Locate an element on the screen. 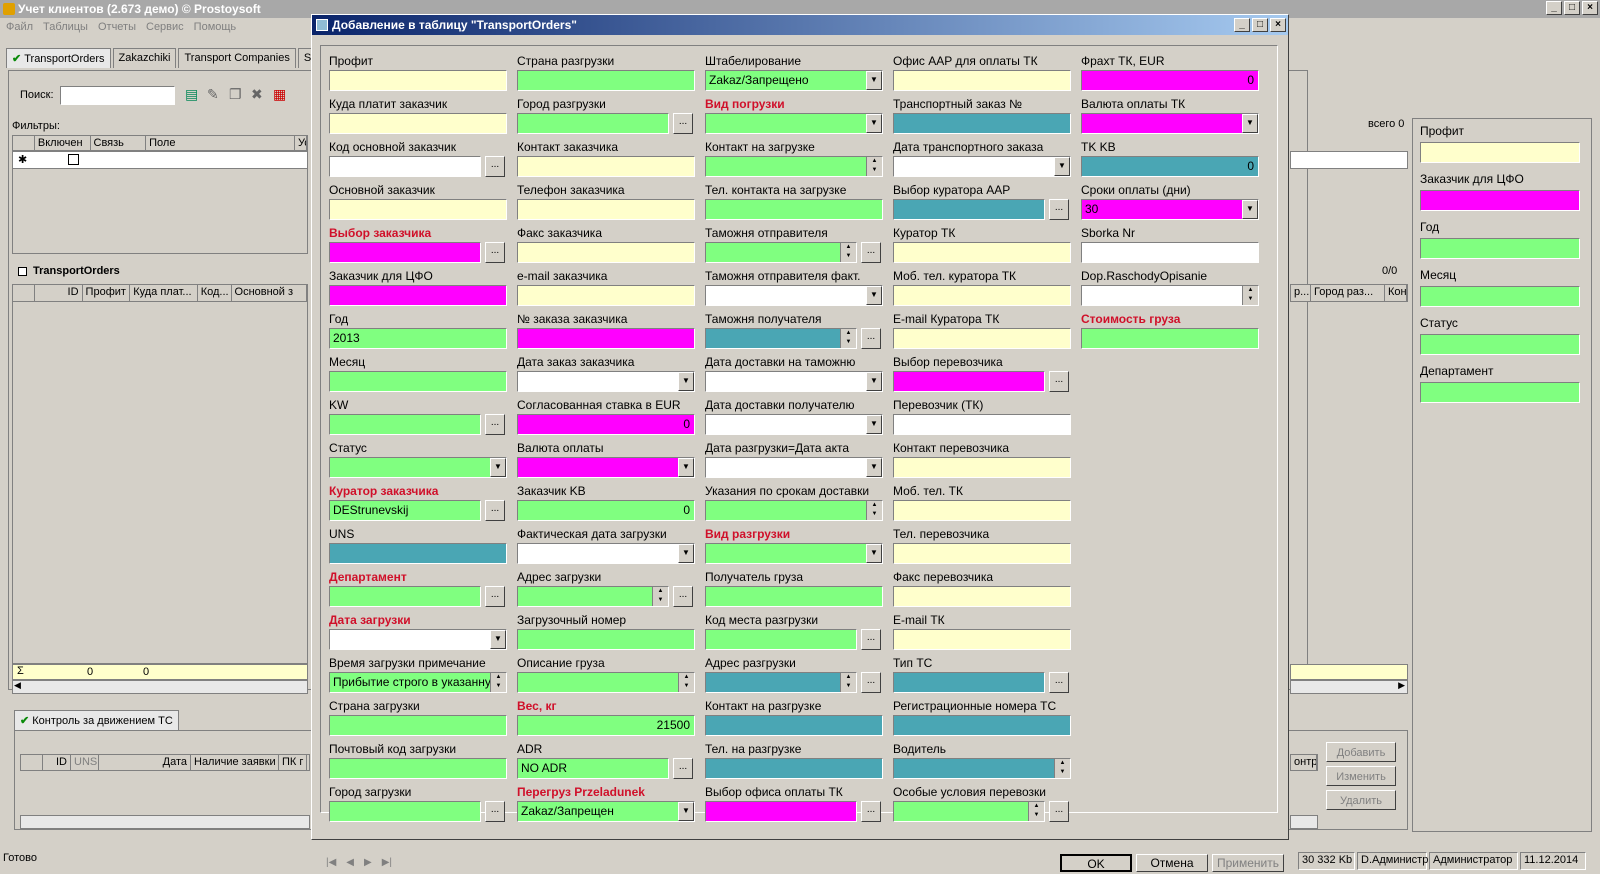 The image size is (1600, 874). menu-service: Сервис is located at coordinates (165, 27).